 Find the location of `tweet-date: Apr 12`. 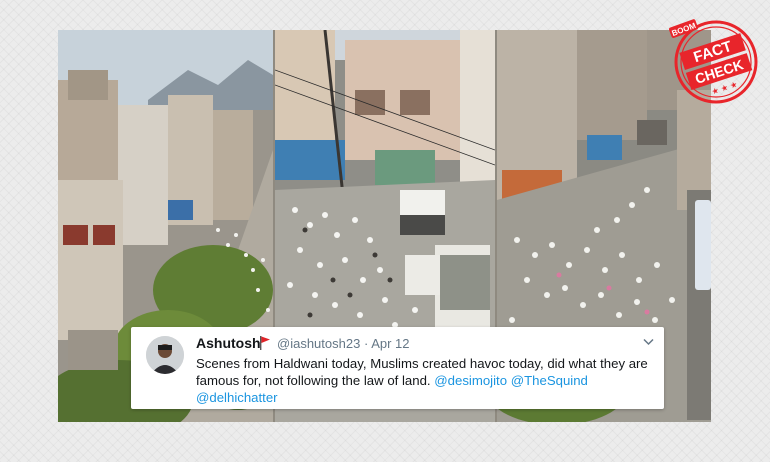

tweet-date: Apr 12 is located at coordinates (390, 343).